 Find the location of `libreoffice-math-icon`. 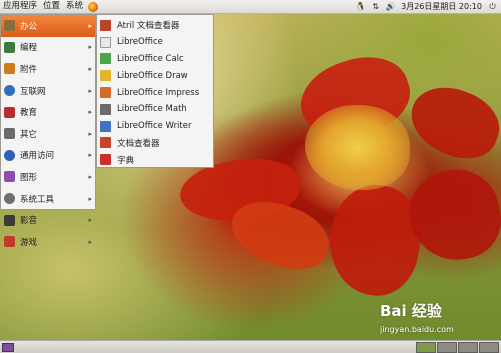

libreoffice-math-icon is located at coordinates (105, 109).